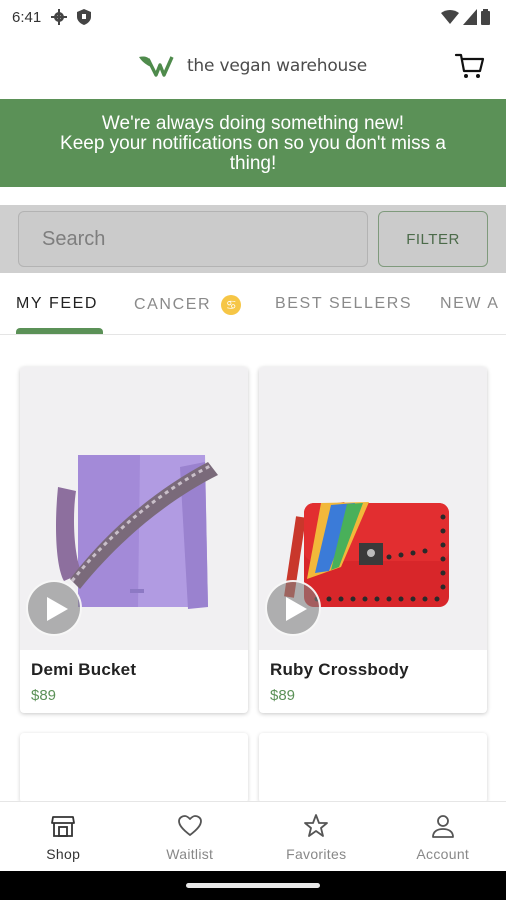 Image resolution: width=506 pixels, height=900 pixels. What do you see at coordinates (373, 508) in the screenshot?
I see `product-image-red-studded-crossbody` at bounding box center [373, 508].